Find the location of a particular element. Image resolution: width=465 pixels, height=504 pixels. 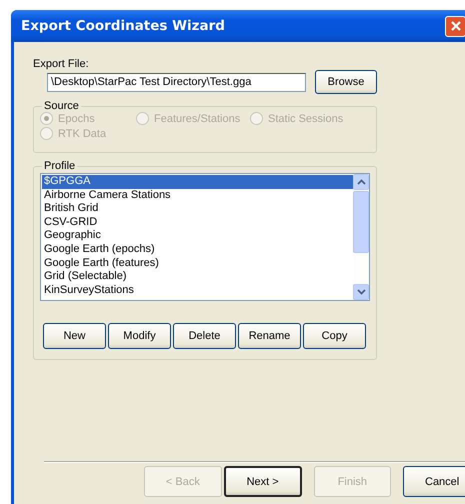

profile-legend: Profile is located at coordinates (60, 166).